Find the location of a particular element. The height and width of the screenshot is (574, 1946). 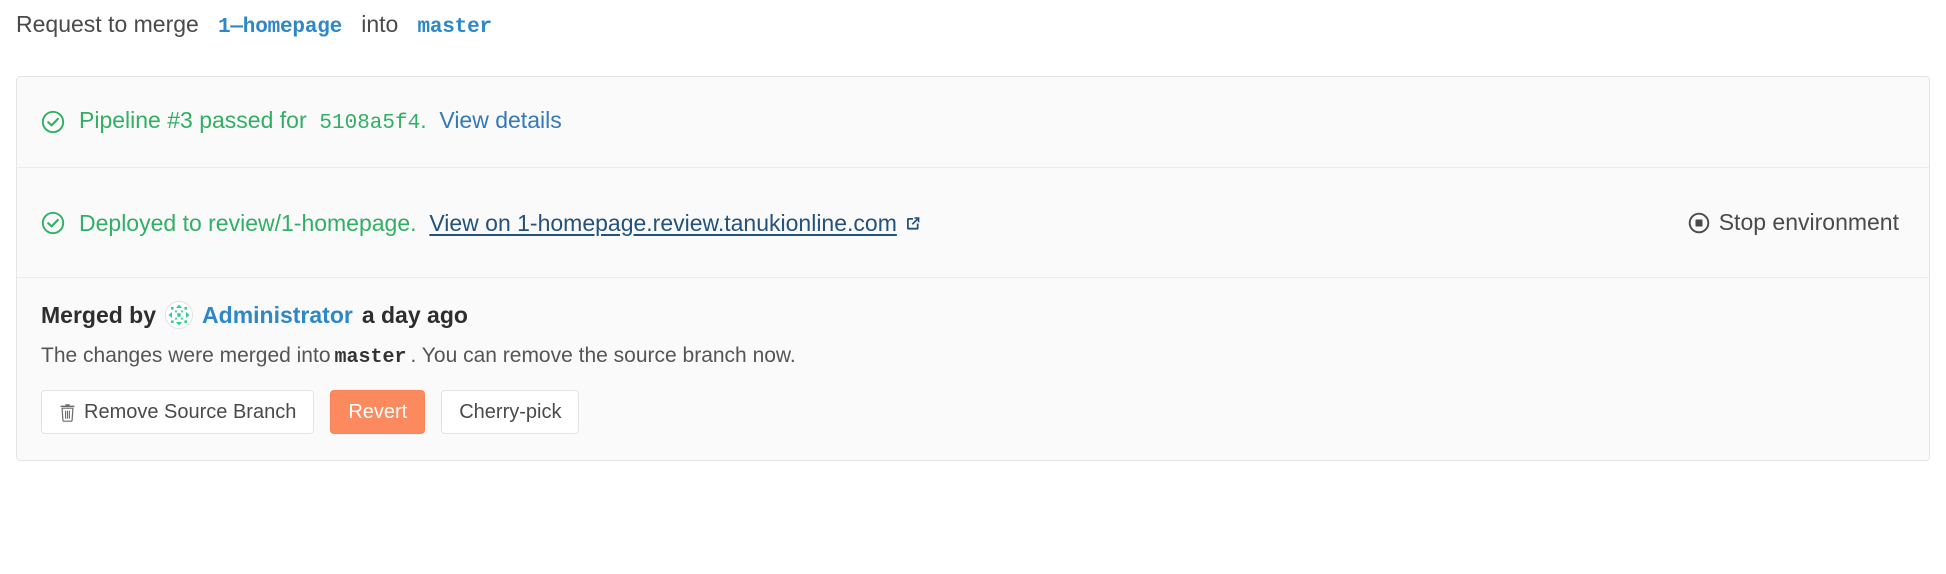

merged-description-after: . You can remove the source branch now. is located at coordinates (603, 355).